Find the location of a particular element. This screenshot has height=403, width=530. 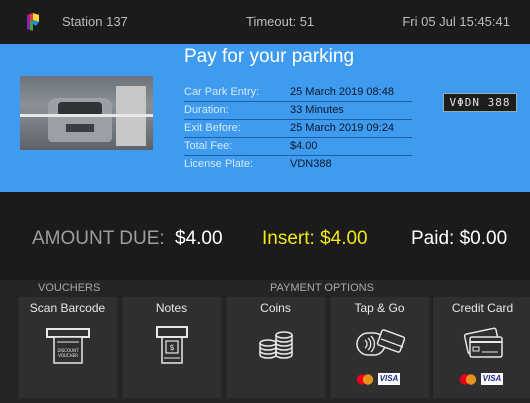

tap-and-go-button: Tap & Go VISA is located at coordinates (379, 347).